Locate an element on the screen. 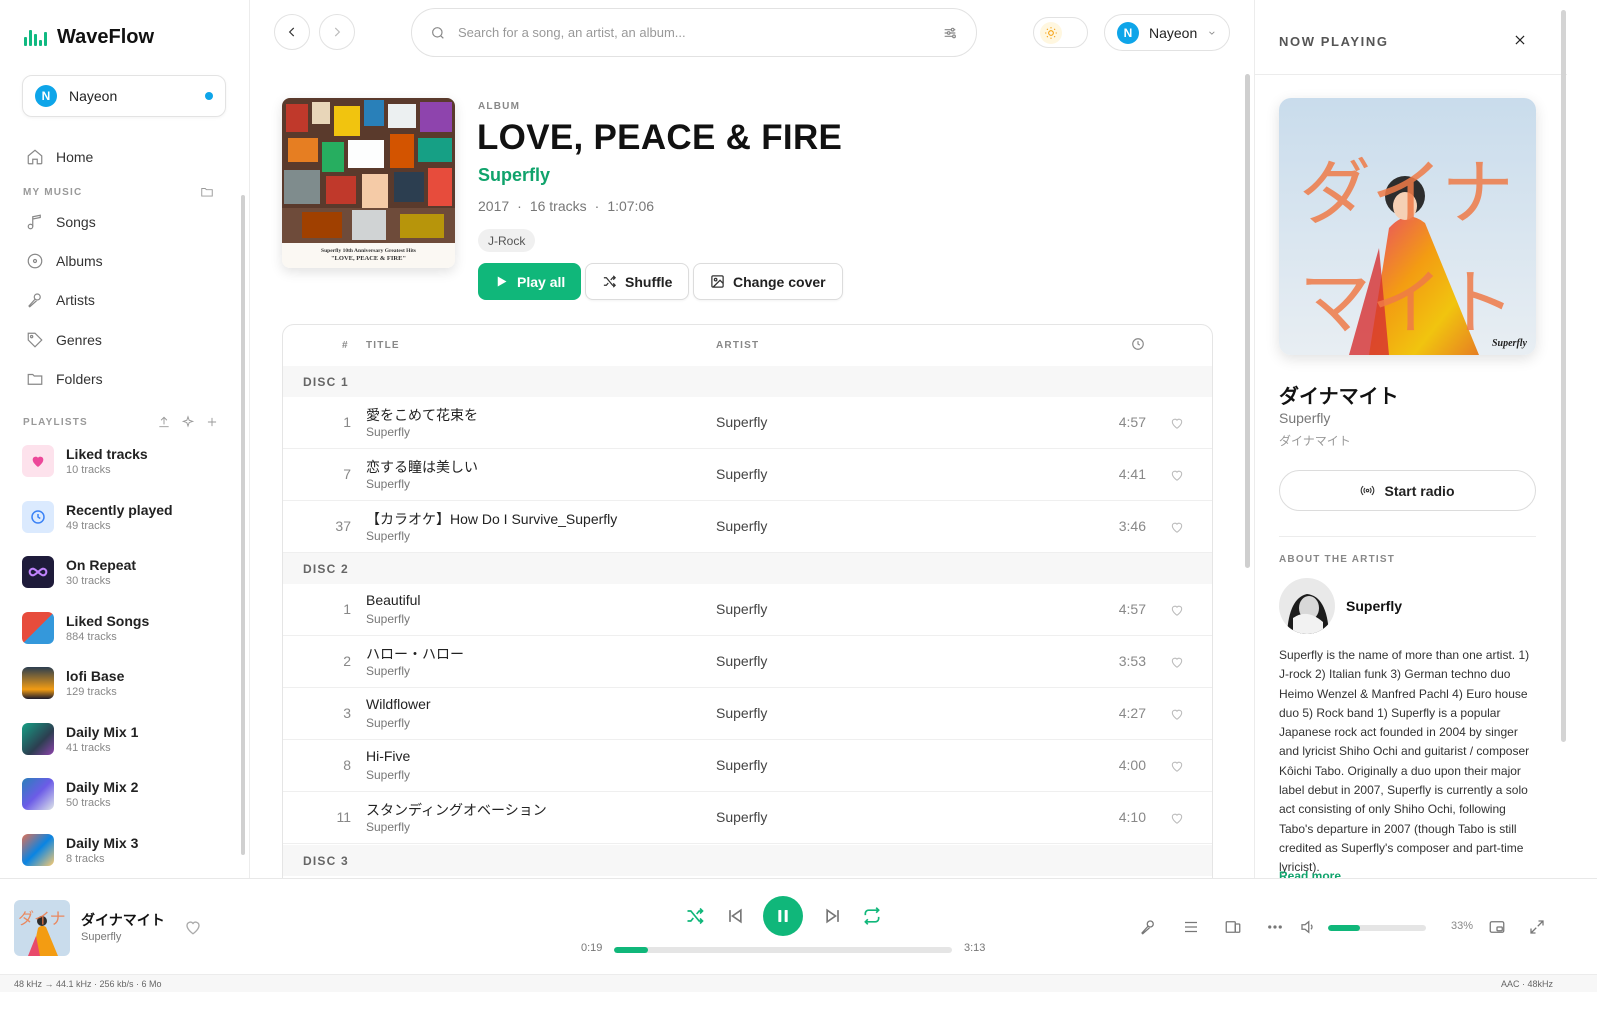  mini-player-icon is located at coordinates (1497, 927).